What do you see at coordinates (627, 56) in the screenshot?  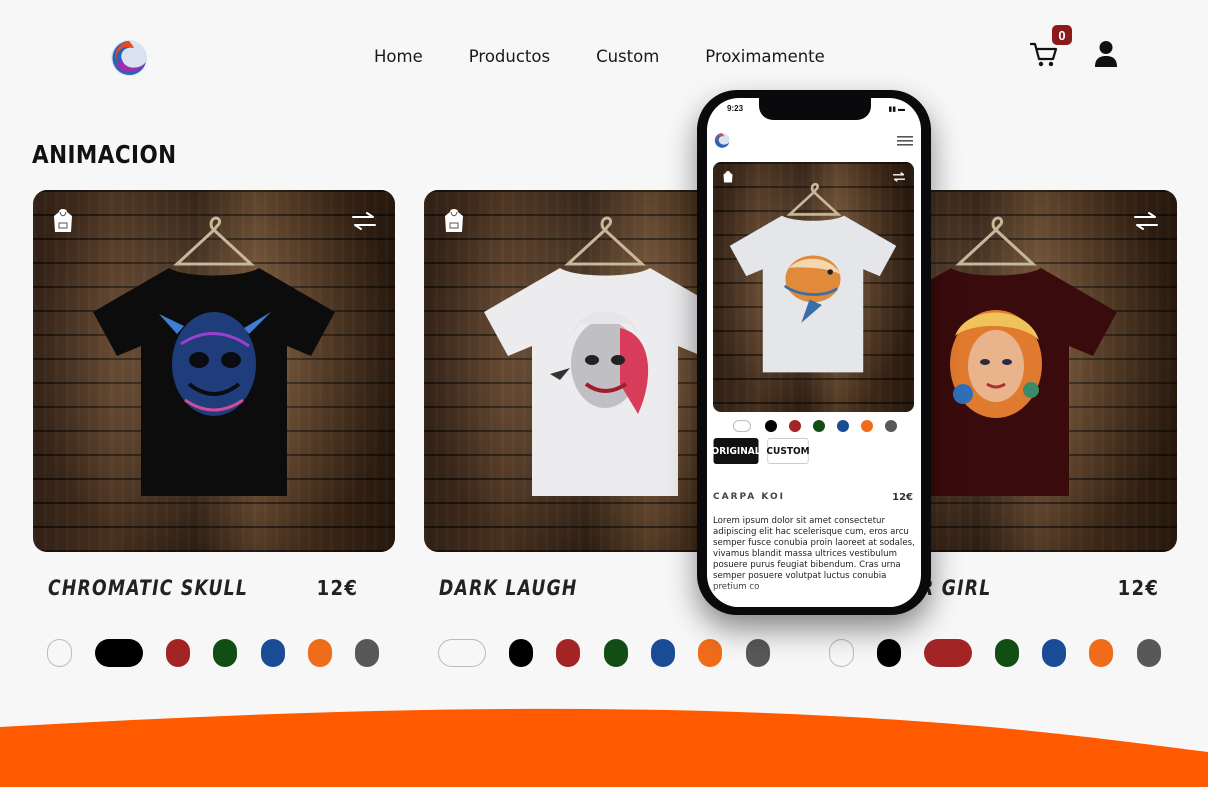 I see `nav-custom: Custom` at bounding box center [627, 56].